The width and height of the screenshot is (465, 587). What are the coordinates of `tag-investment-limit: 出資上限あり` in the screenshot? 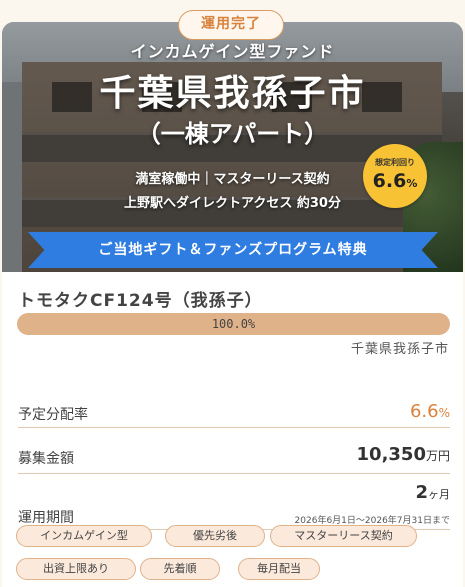 It's located at (76, 569).